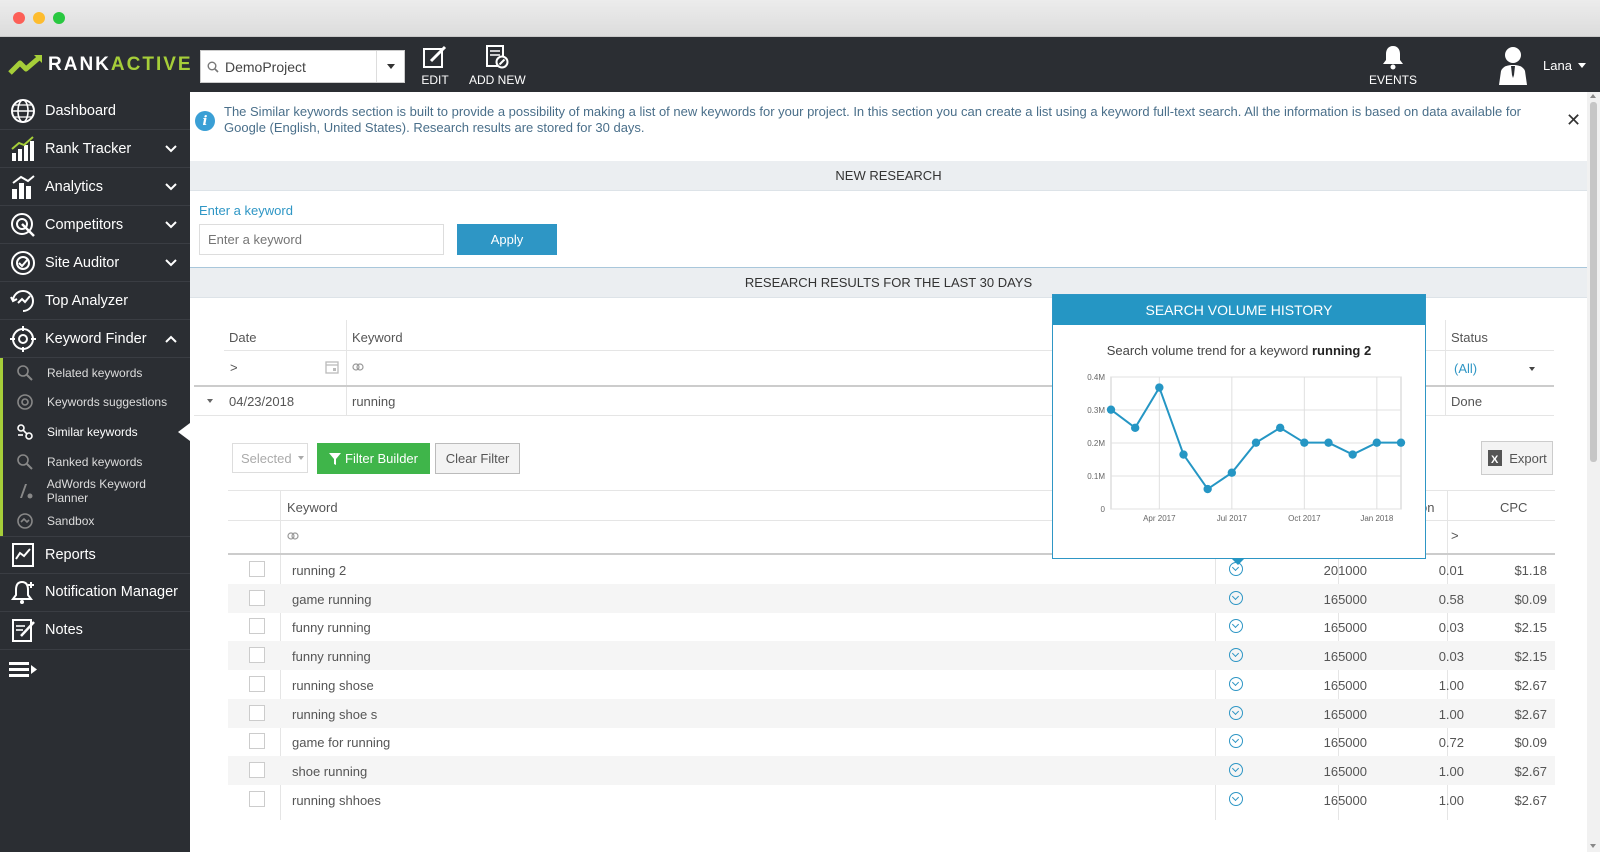 This screenshot has height=852, width=1600. What do you see at coordinates (210, 401) in the screenshot?
I see `expand-row-icon` at bounding box center [210, 401].